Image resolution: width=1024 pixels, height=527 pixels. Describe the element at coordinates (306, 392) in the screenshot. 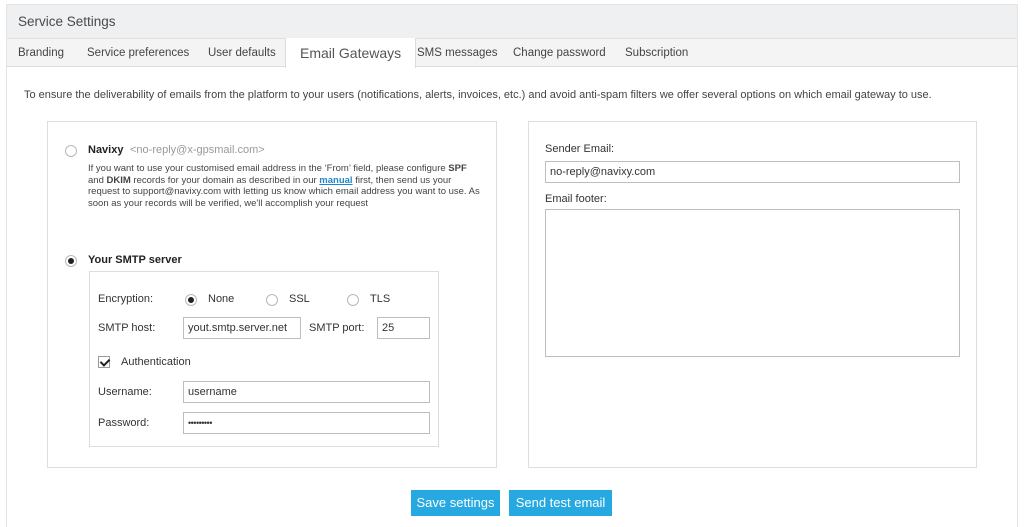

I see `username-input: username` at that location.